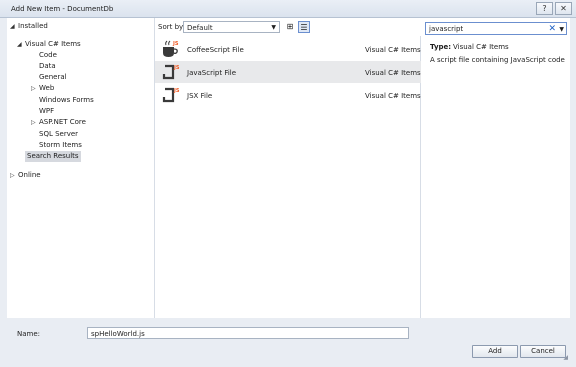 The image size is (576, 367). I want to click on add-button: Add, so click(495, 351).